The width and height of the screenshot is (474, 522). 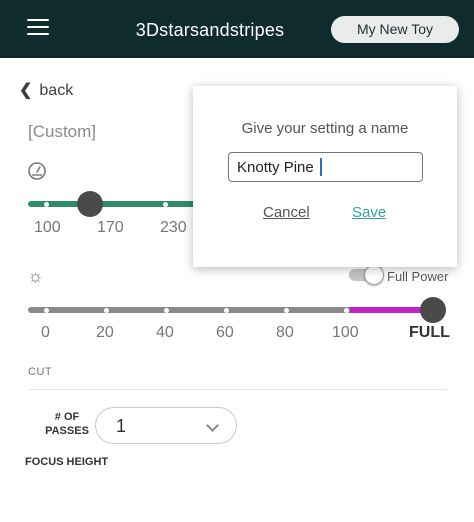 I want to click on back-label: back, so click(x=56, y=90).